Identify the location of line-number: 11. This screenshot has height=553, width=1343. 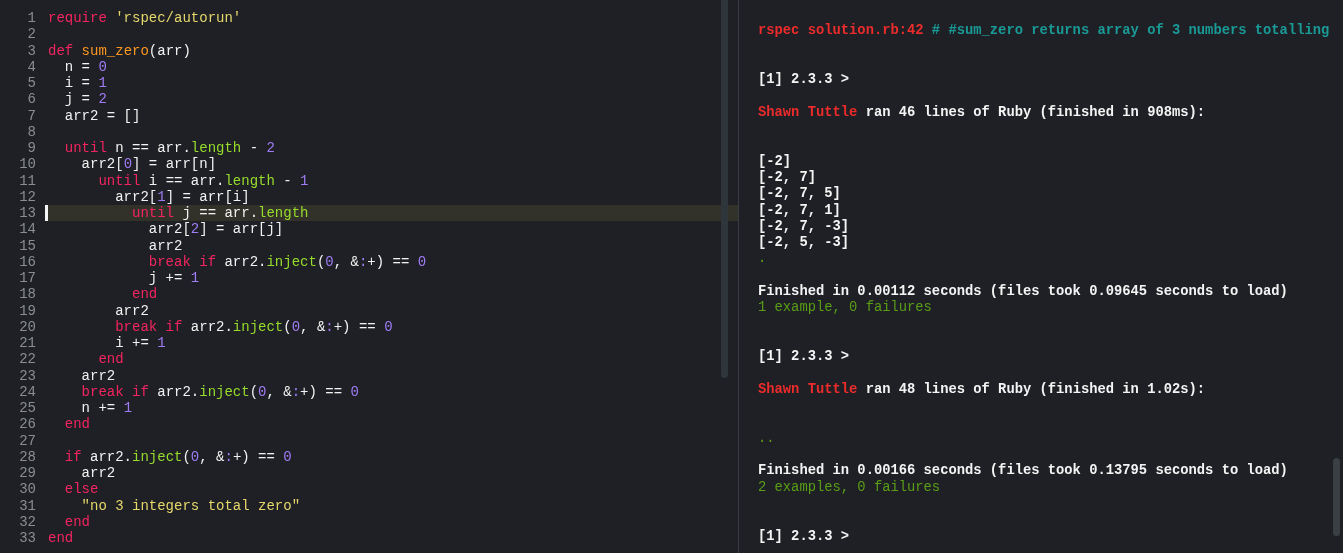
(27, 180).